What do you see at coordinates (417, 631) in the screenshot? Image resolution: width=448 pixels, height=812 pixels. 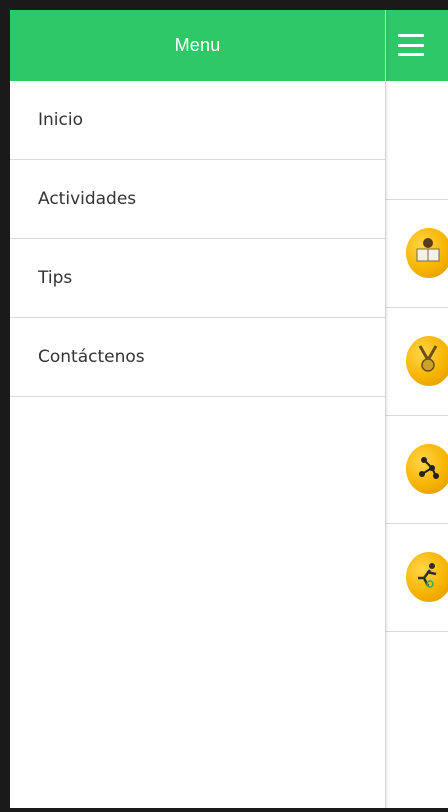 I see `list-divider` at bounding box center [417, 631].